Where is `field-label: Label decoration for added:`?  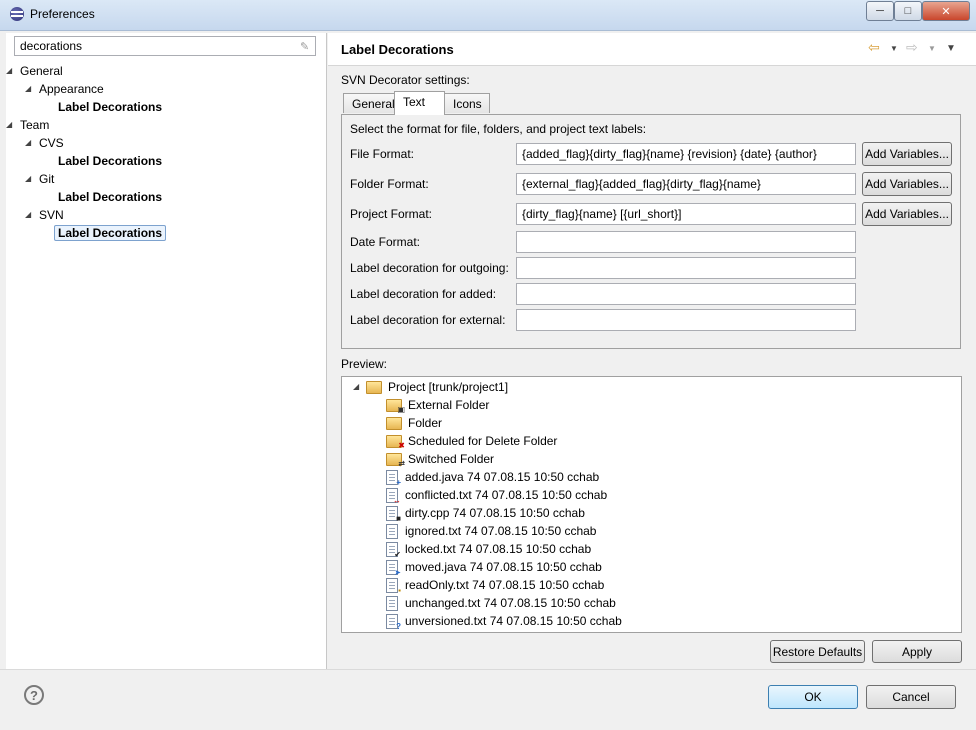
field-label: Label decoration for added: is located at coordinates (423, 294).